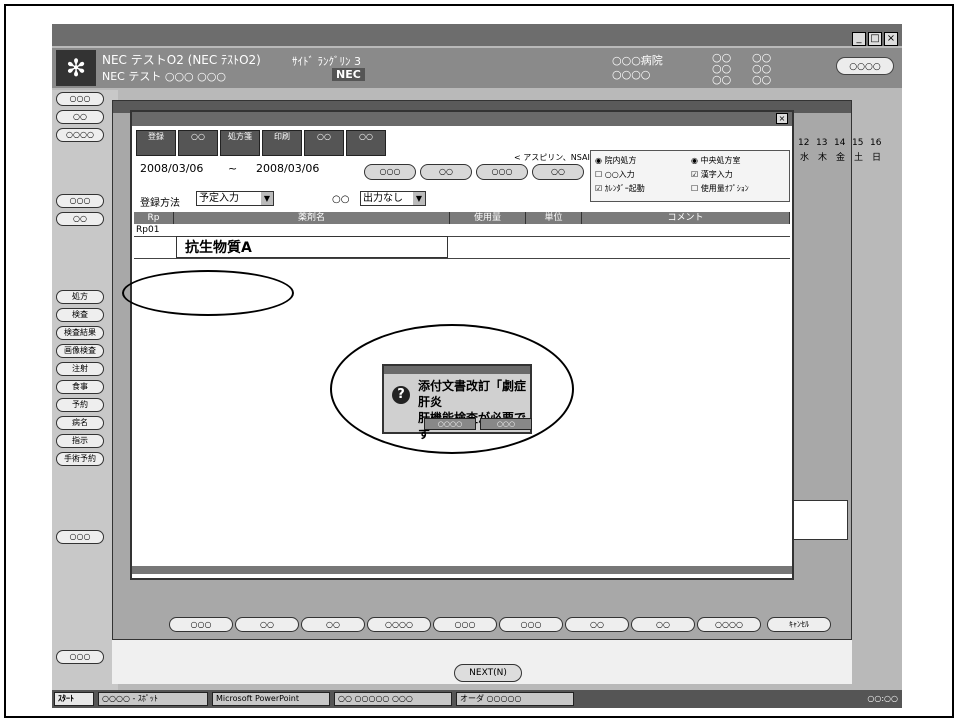  I want to click on option-checkbox: ☐ ○○入力, so click(615, 174).